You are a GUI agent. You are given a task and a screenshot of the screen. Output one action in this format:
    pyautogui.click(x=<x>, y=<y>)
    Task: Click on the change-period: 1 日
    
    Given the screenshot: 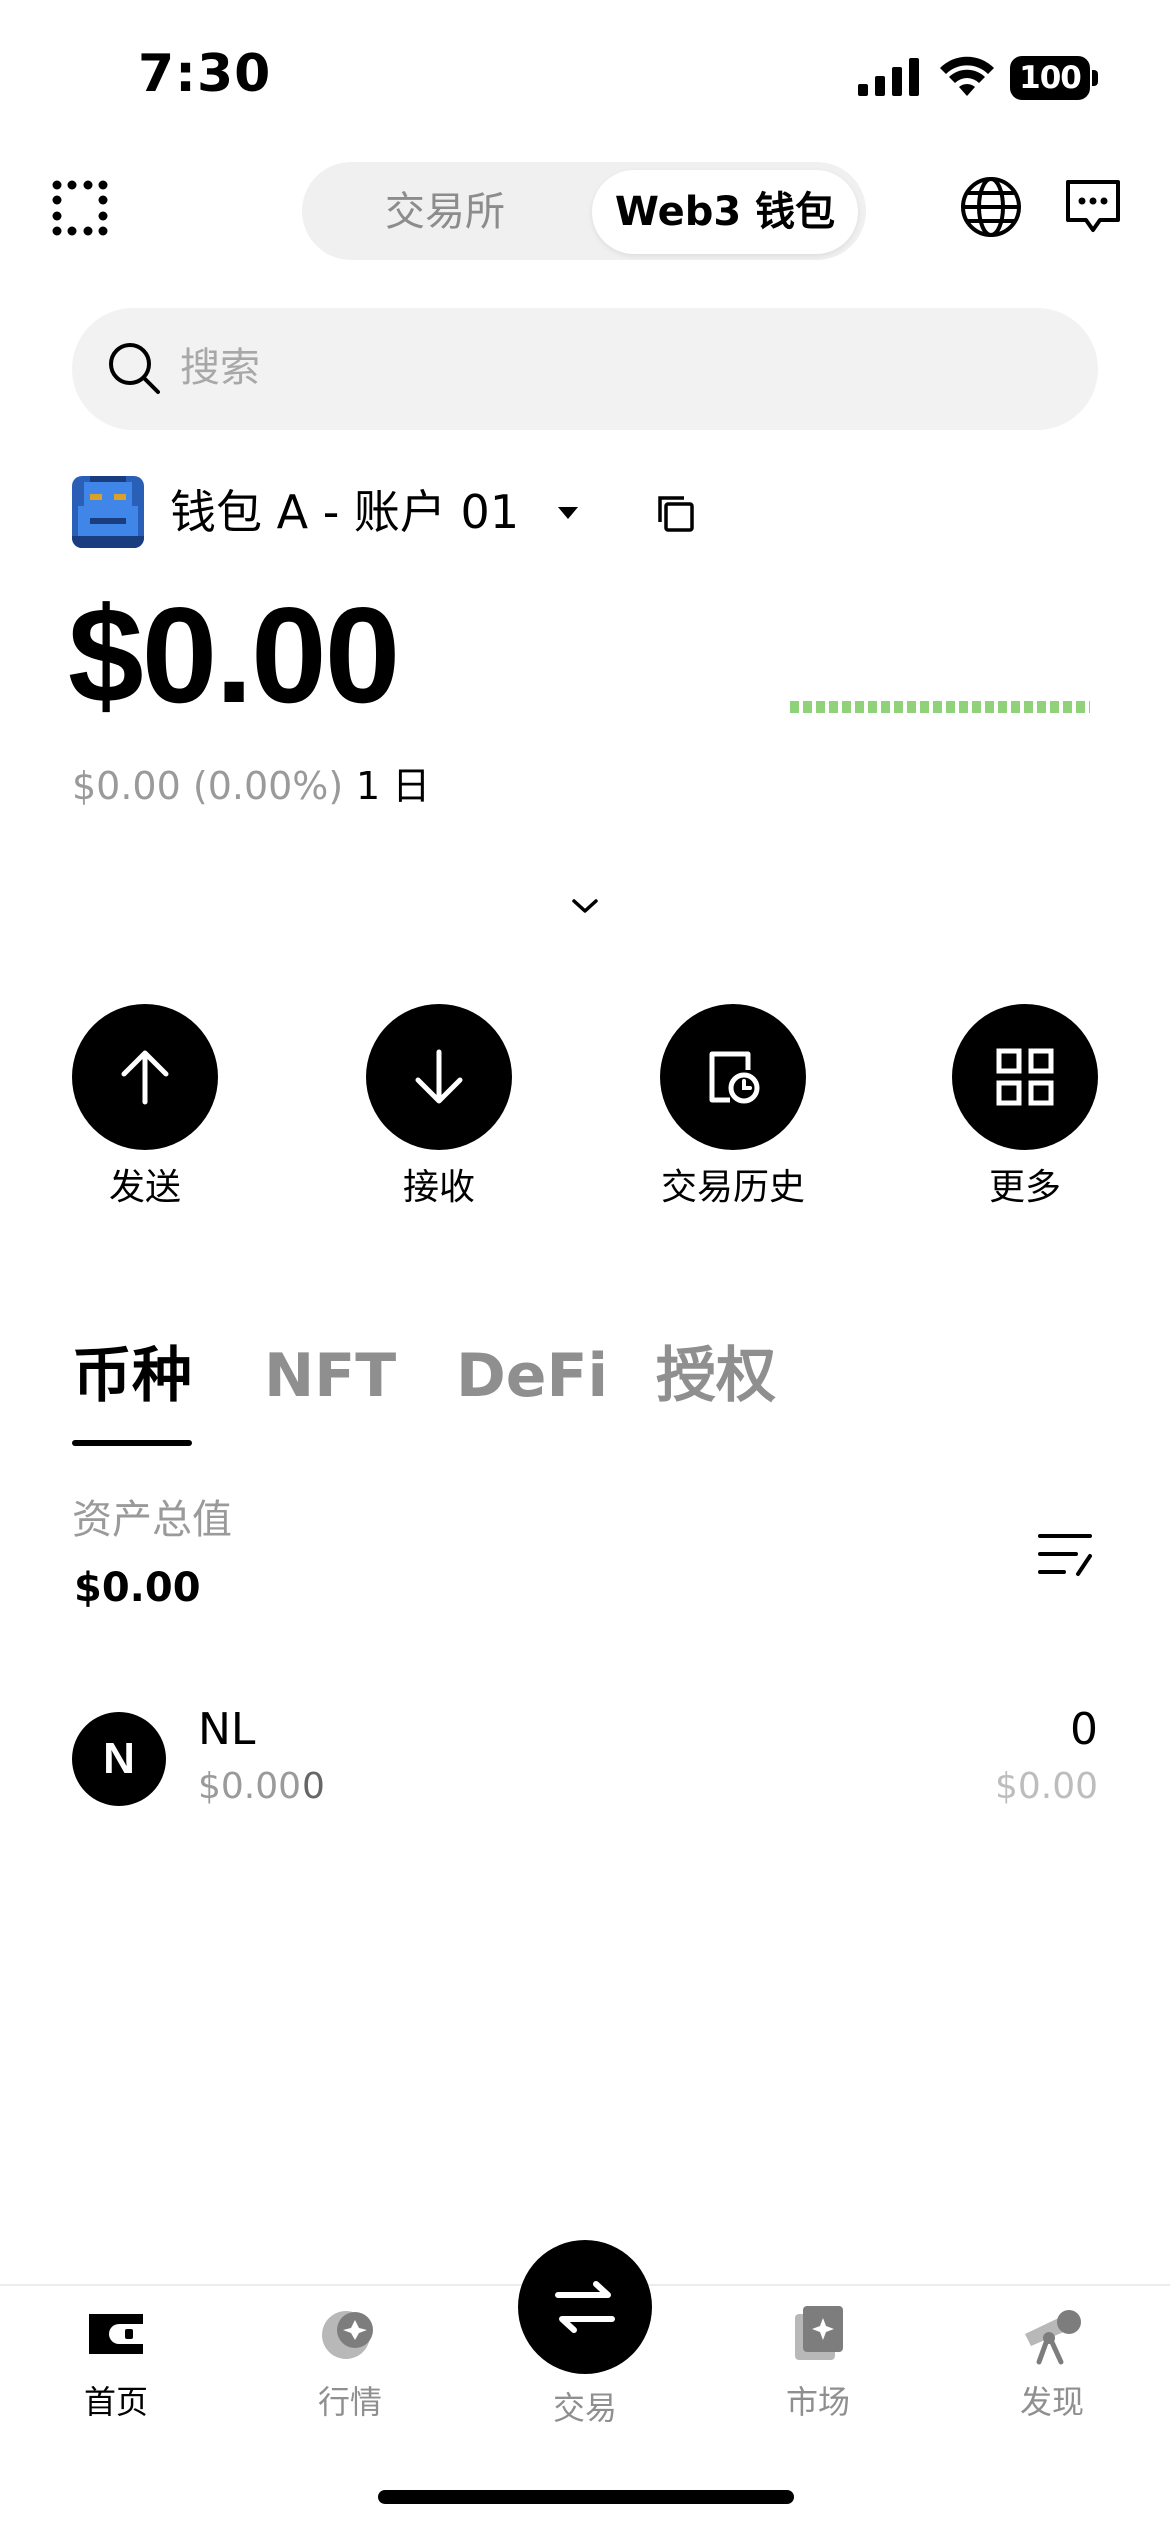 What is the action you would take?
    pyautogui.click(x=393, y=786)
    